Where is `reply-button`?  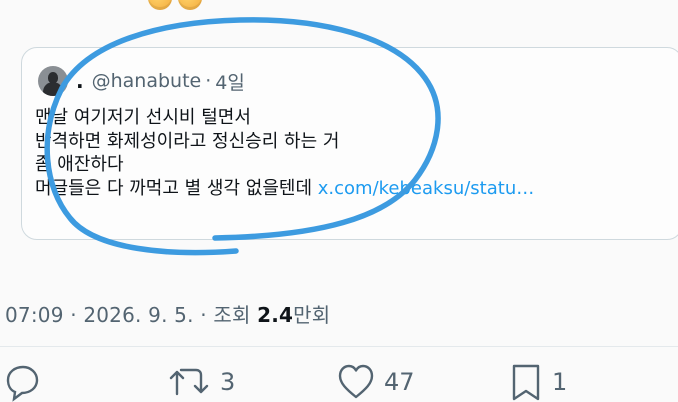 reply-button is located at coordinates (22, 382).